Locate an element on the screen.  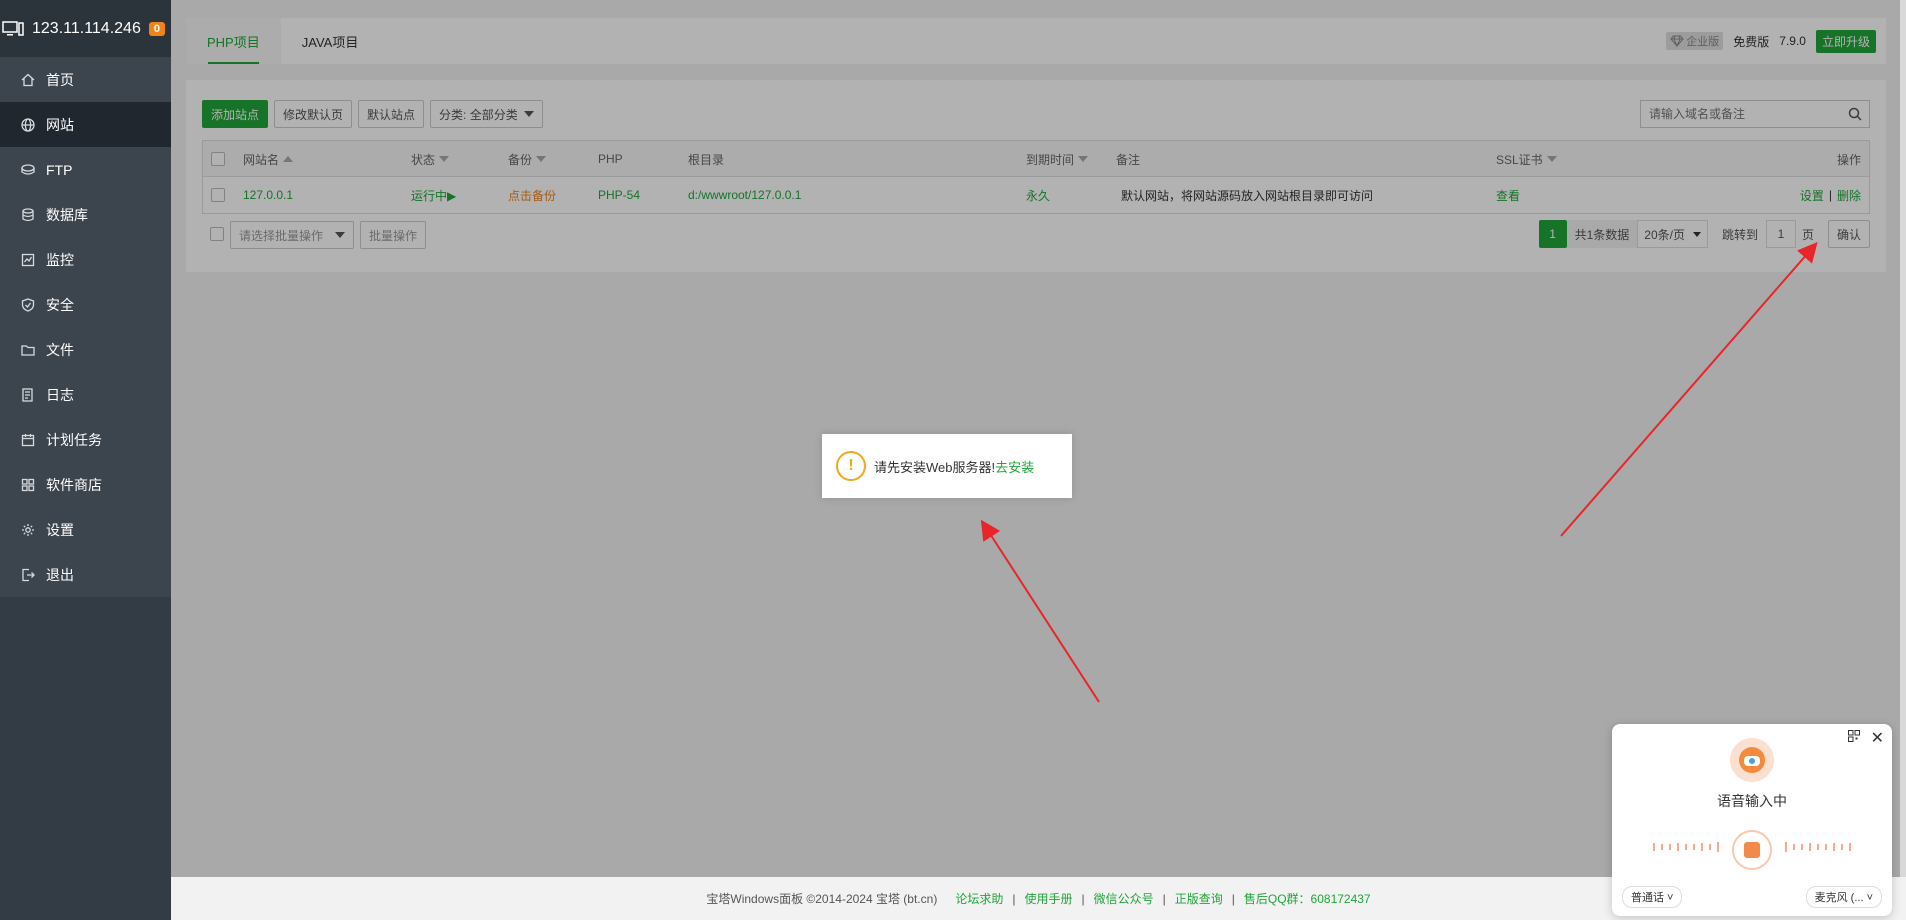
diamond-icon is located at coordinates (1677, 41).